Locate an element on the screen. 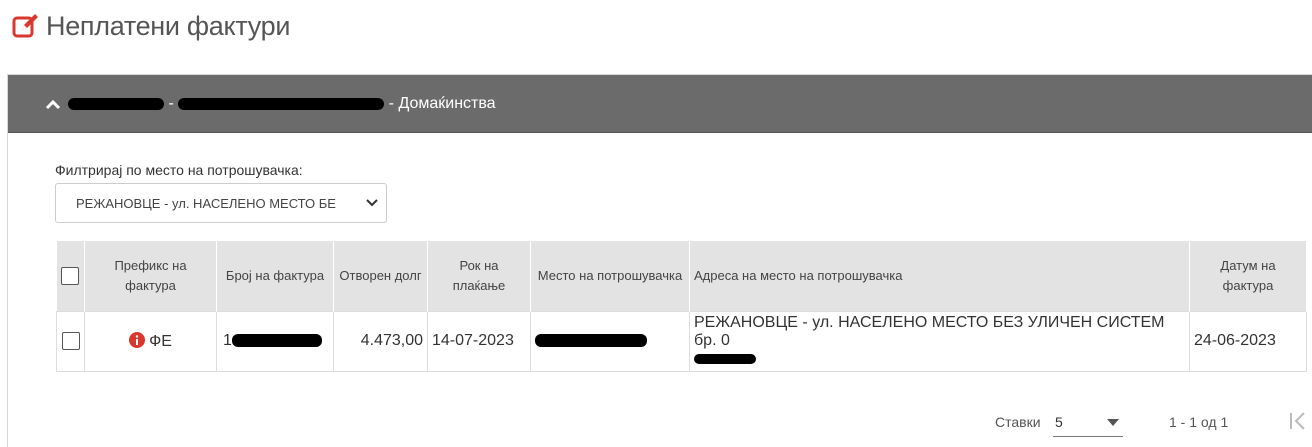 This screenshot has height=447, width=1312. place-filter-select: РЕЖАНОВЦЕ - ул. НАСЕЛЕНО МЕСТО БЕ is located at coordinates (221, 203).